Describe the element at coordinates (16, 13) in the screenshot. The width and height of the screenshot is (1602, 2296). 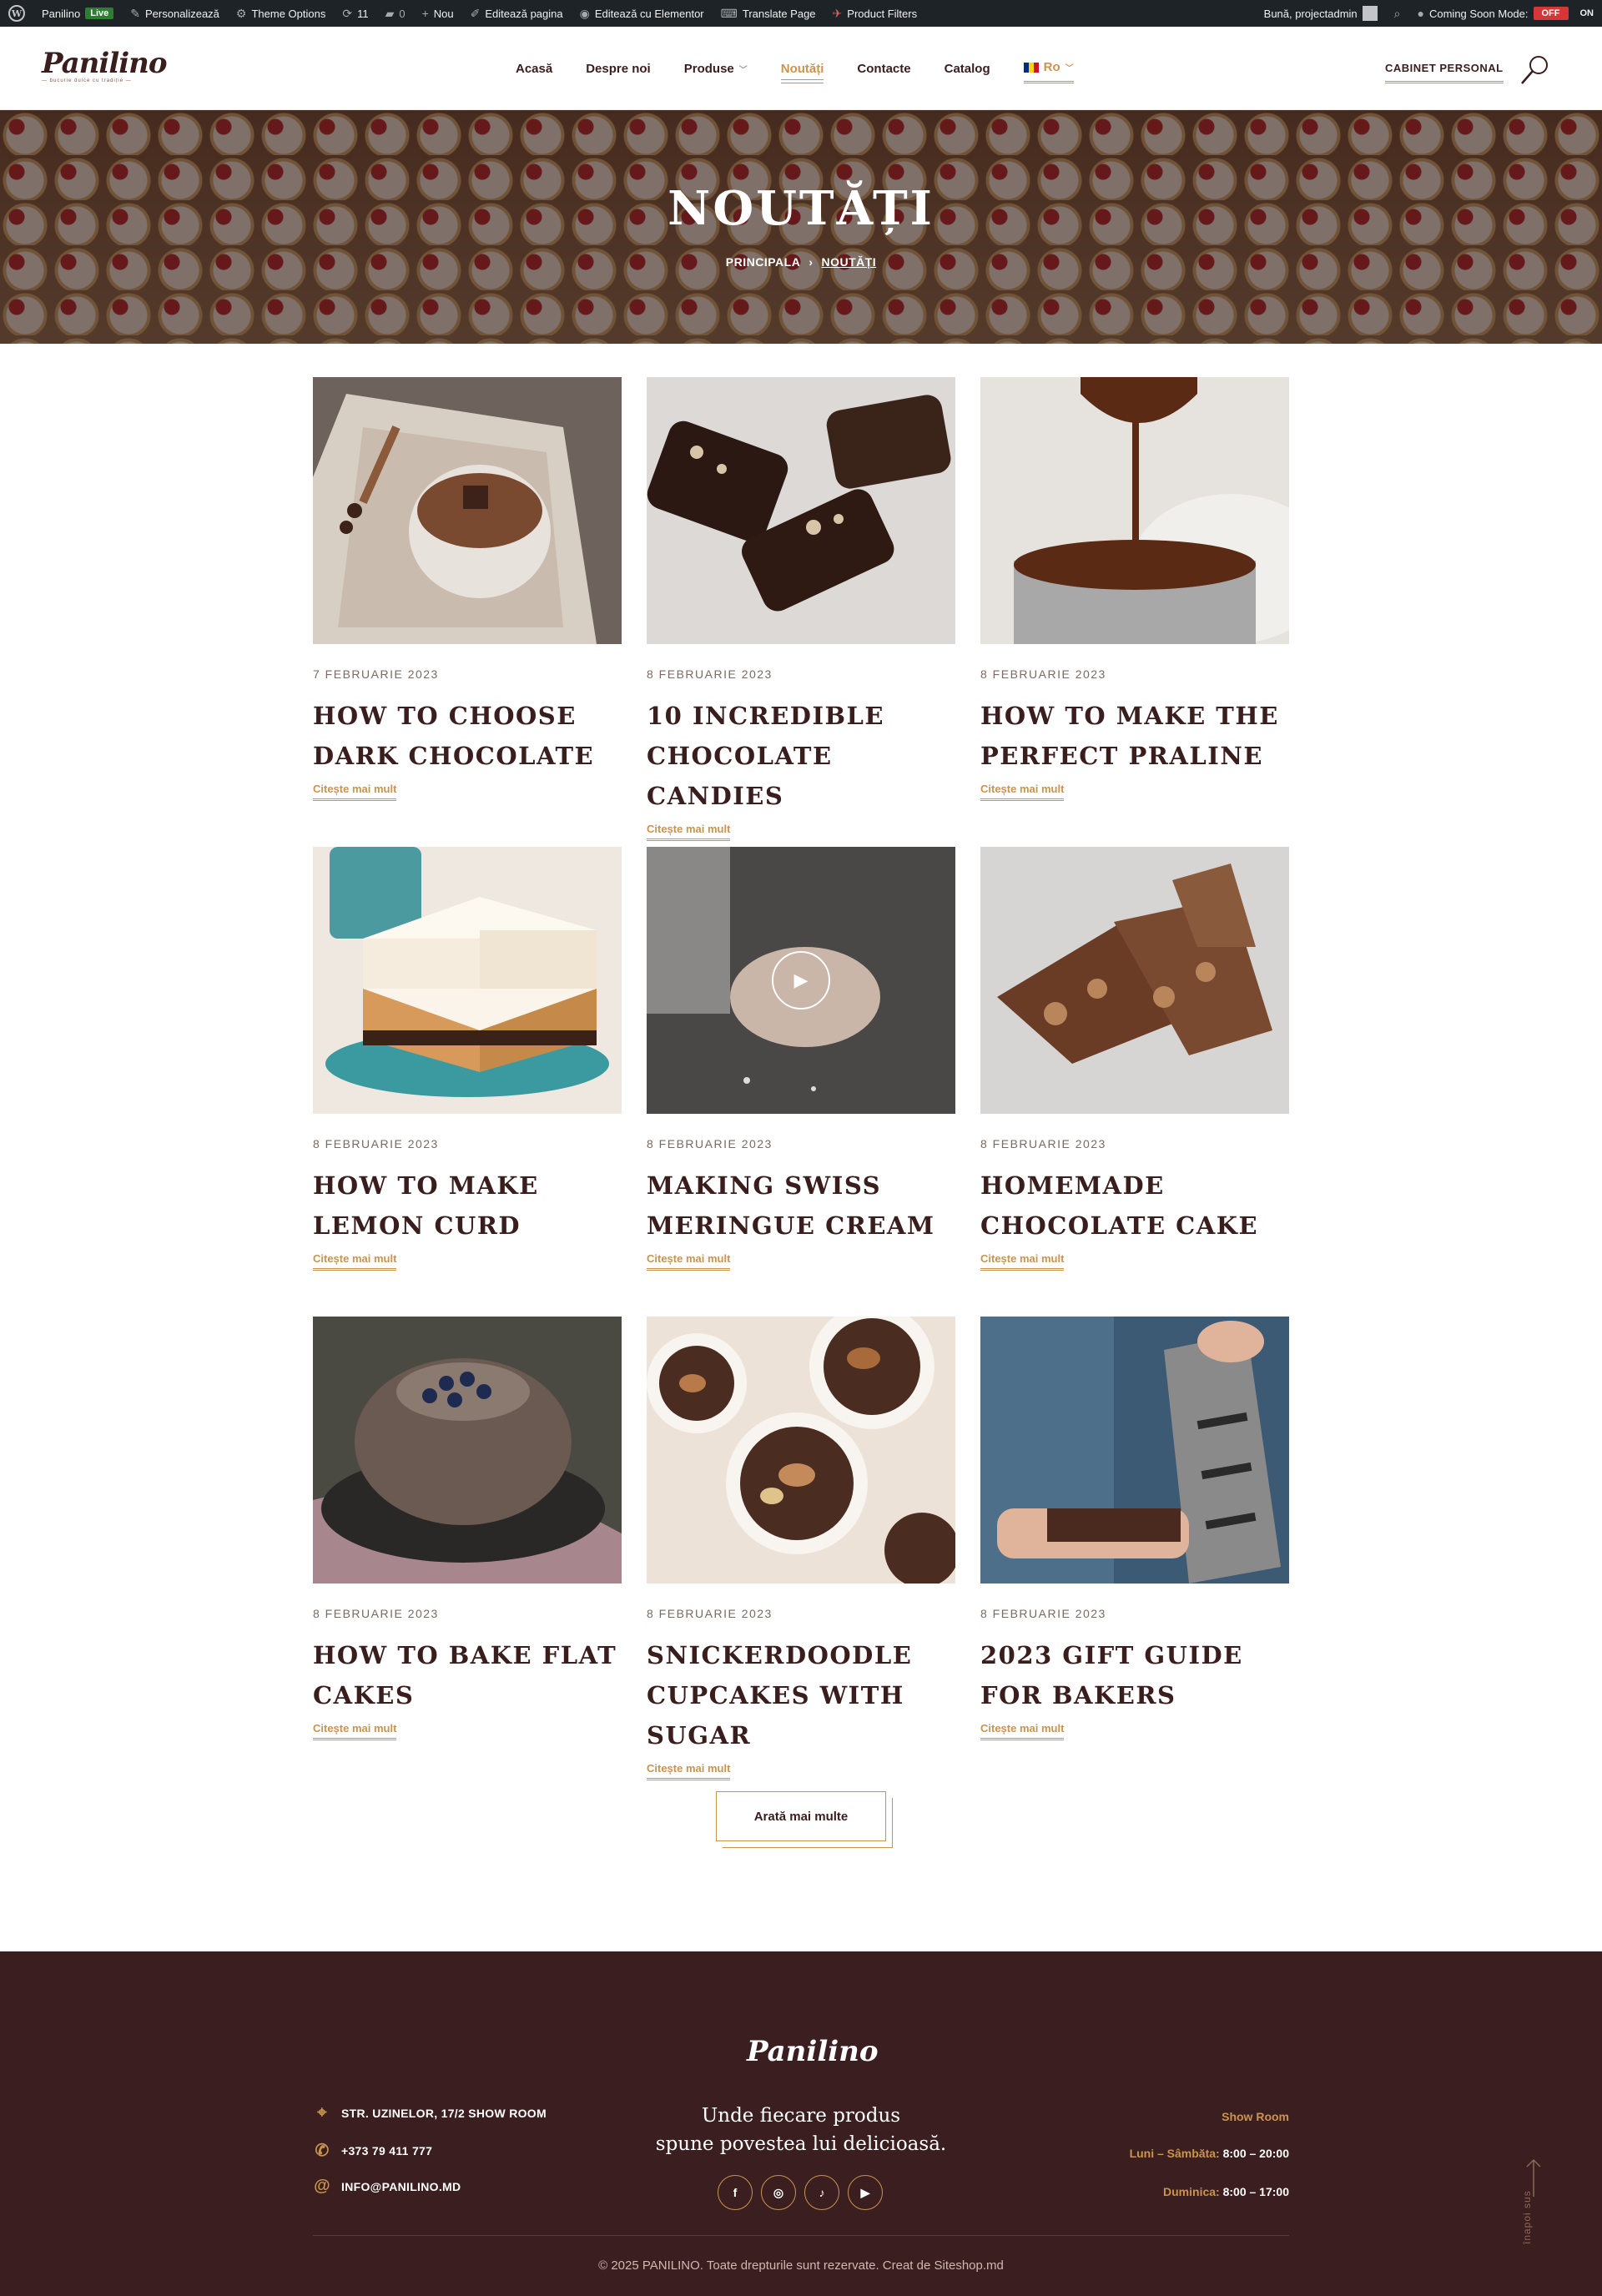
I see `wp-logo-menu: W` at that location.